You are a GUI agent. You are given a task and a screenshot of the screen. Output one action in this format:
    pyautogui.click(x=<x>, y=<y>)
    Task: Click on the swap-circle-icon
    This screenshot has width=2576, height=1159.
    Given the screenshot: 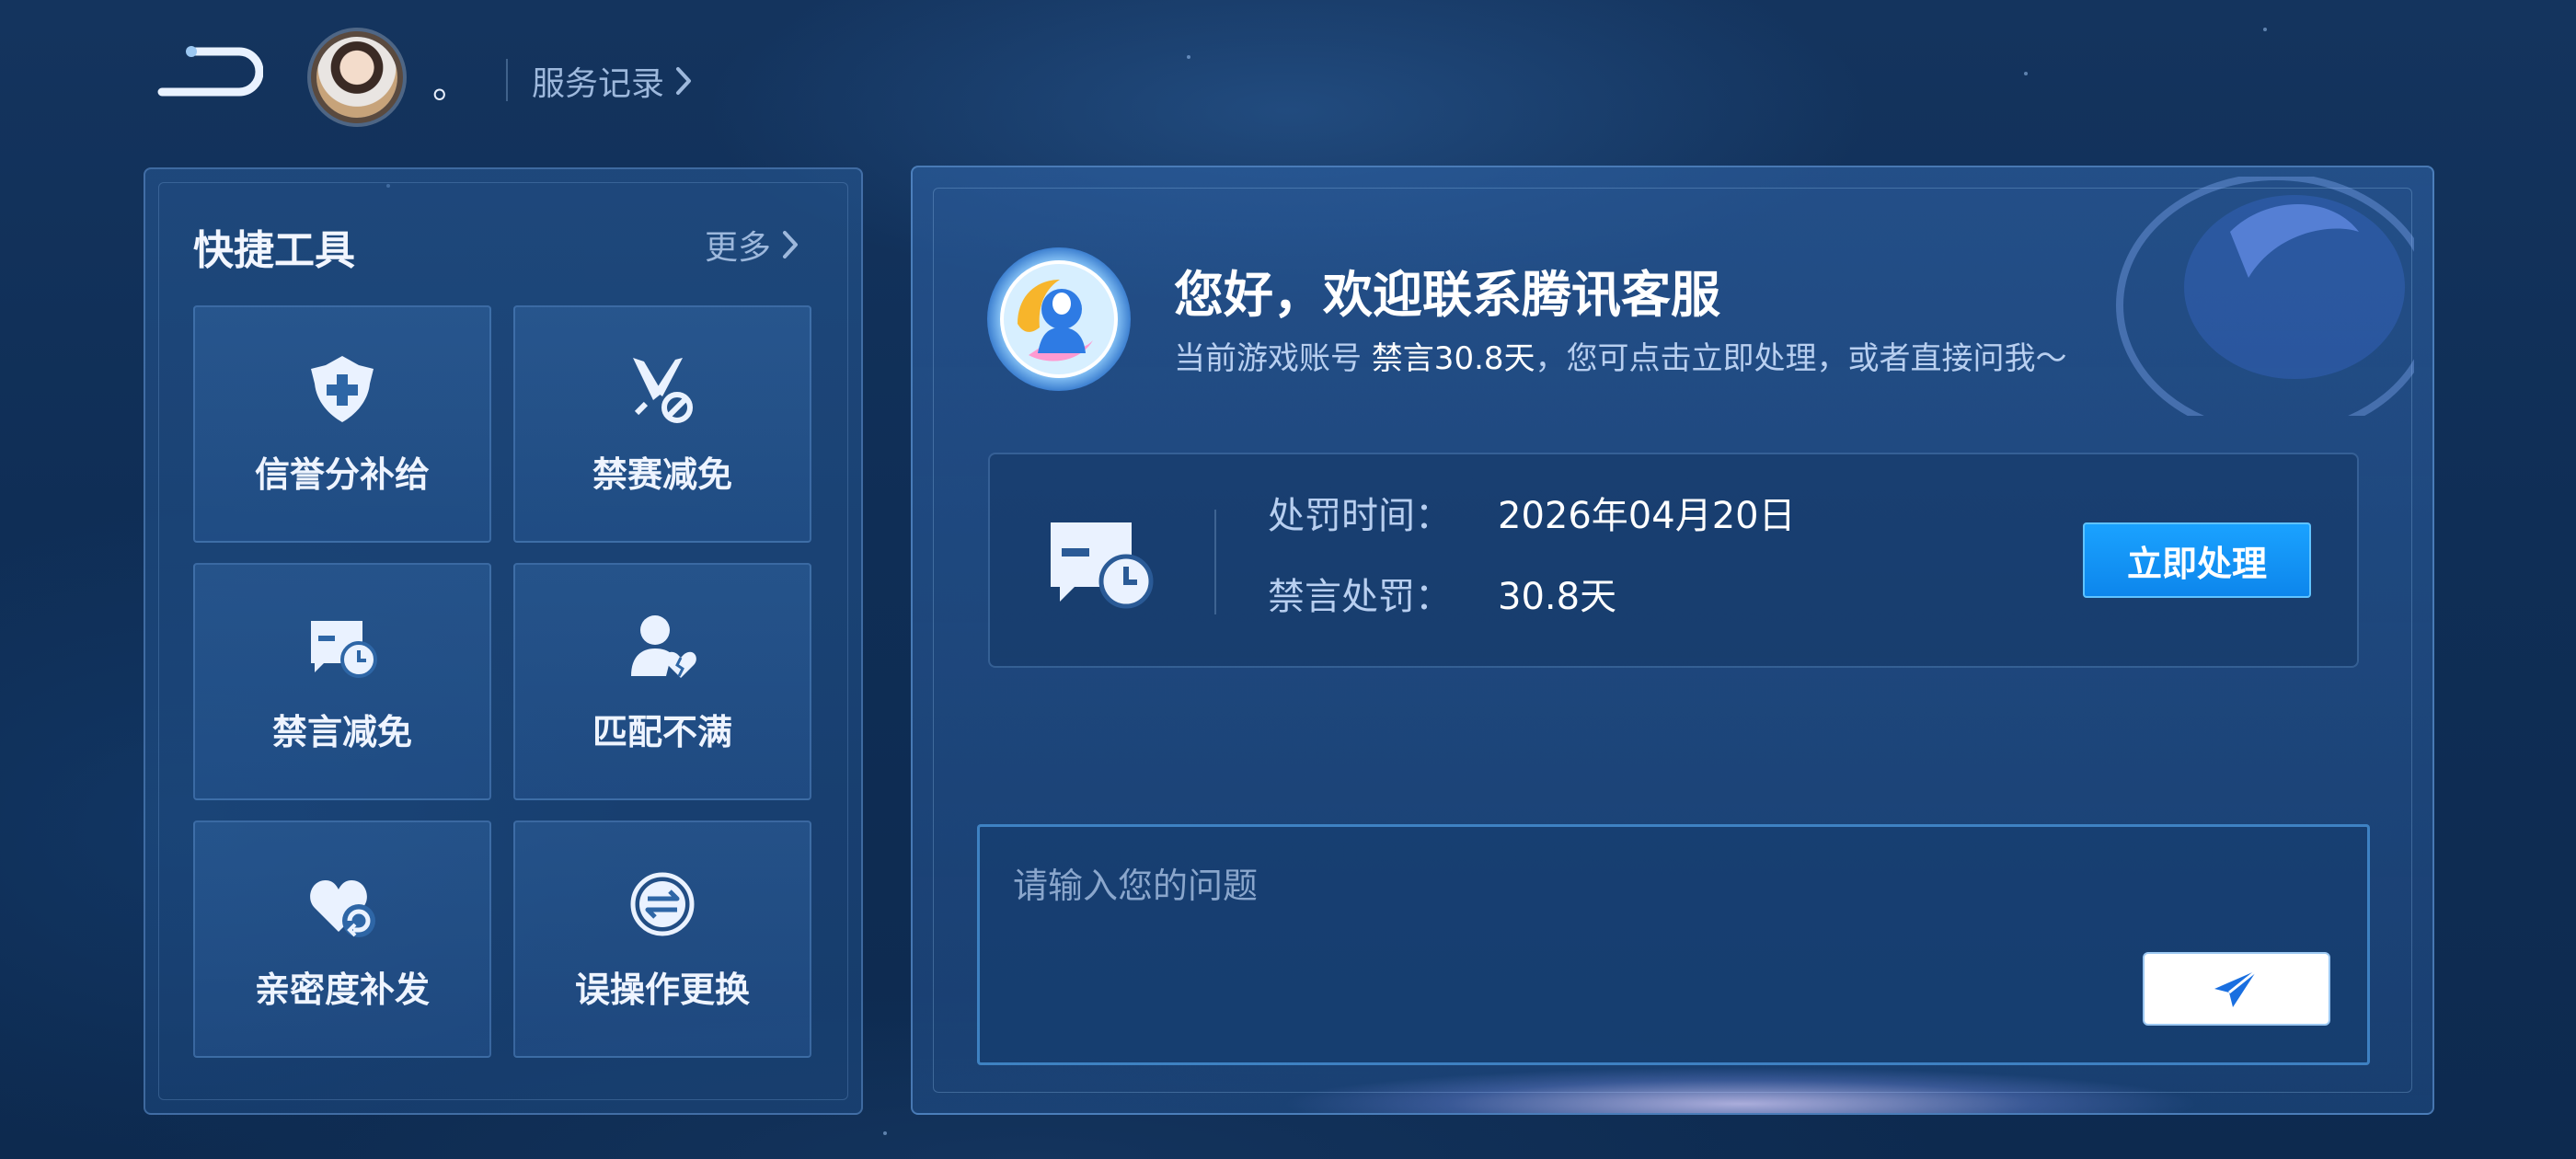 What is the action you would take?
    pyautogui.click(x=662, y=904)
    